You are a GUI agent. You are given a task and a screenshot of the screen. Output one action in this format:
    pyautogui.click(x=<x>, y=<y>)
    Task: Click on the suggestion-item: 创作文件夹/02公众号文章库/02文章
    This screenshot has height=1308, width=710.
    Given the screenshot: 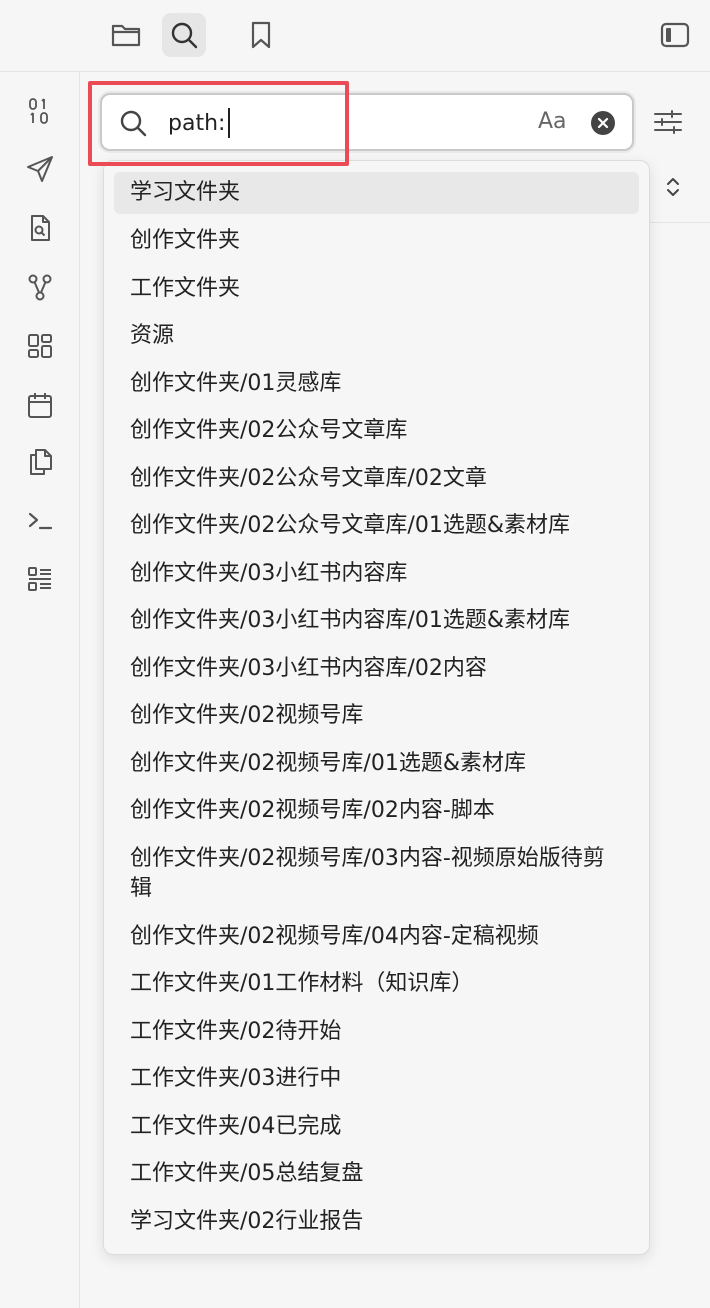 What is the action you would take?
    pyautogui.click(x=376, y=479)
    